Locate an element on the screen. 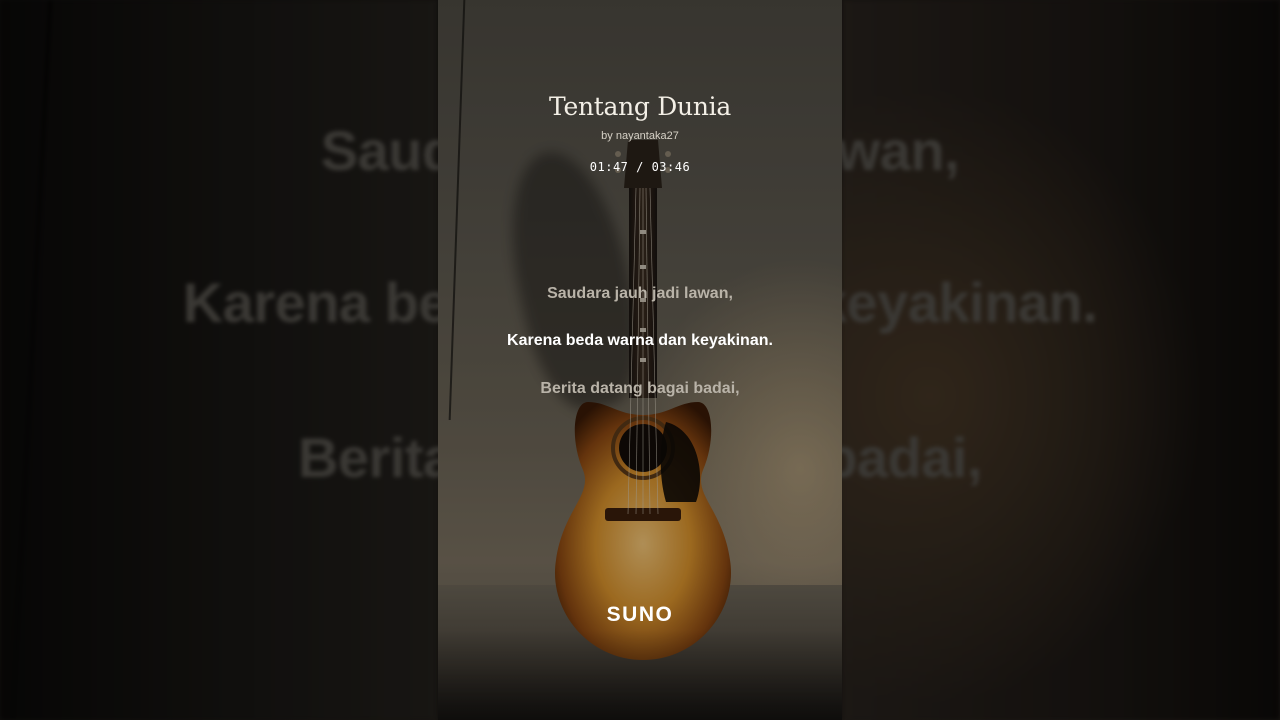  lyric-previous-line: Saudara jauh jadi lawan, is located at coordinates (640, 293).